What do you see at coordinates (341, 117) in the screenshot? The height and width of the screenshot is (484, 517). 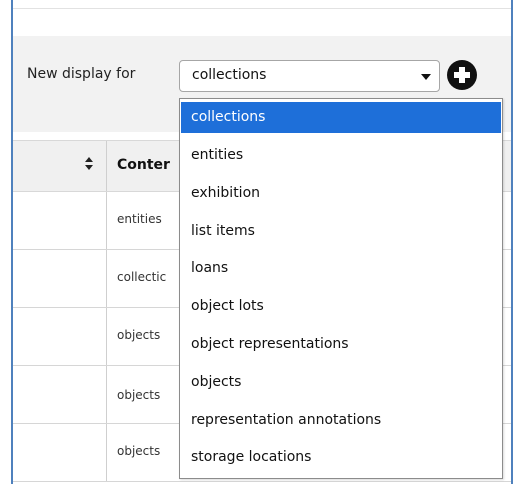 I see `dropdown-option-collections: collections` at bounding box center [341, 117].